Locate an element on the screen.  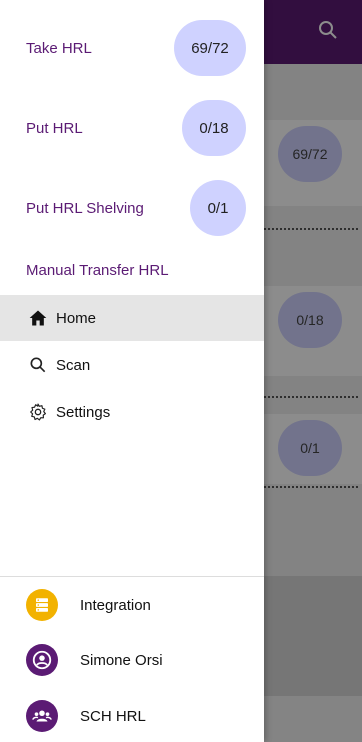
menu-item-put-hrl-shelving: Put HRL Shelving 0/1 is located at coordinates (132, 208).